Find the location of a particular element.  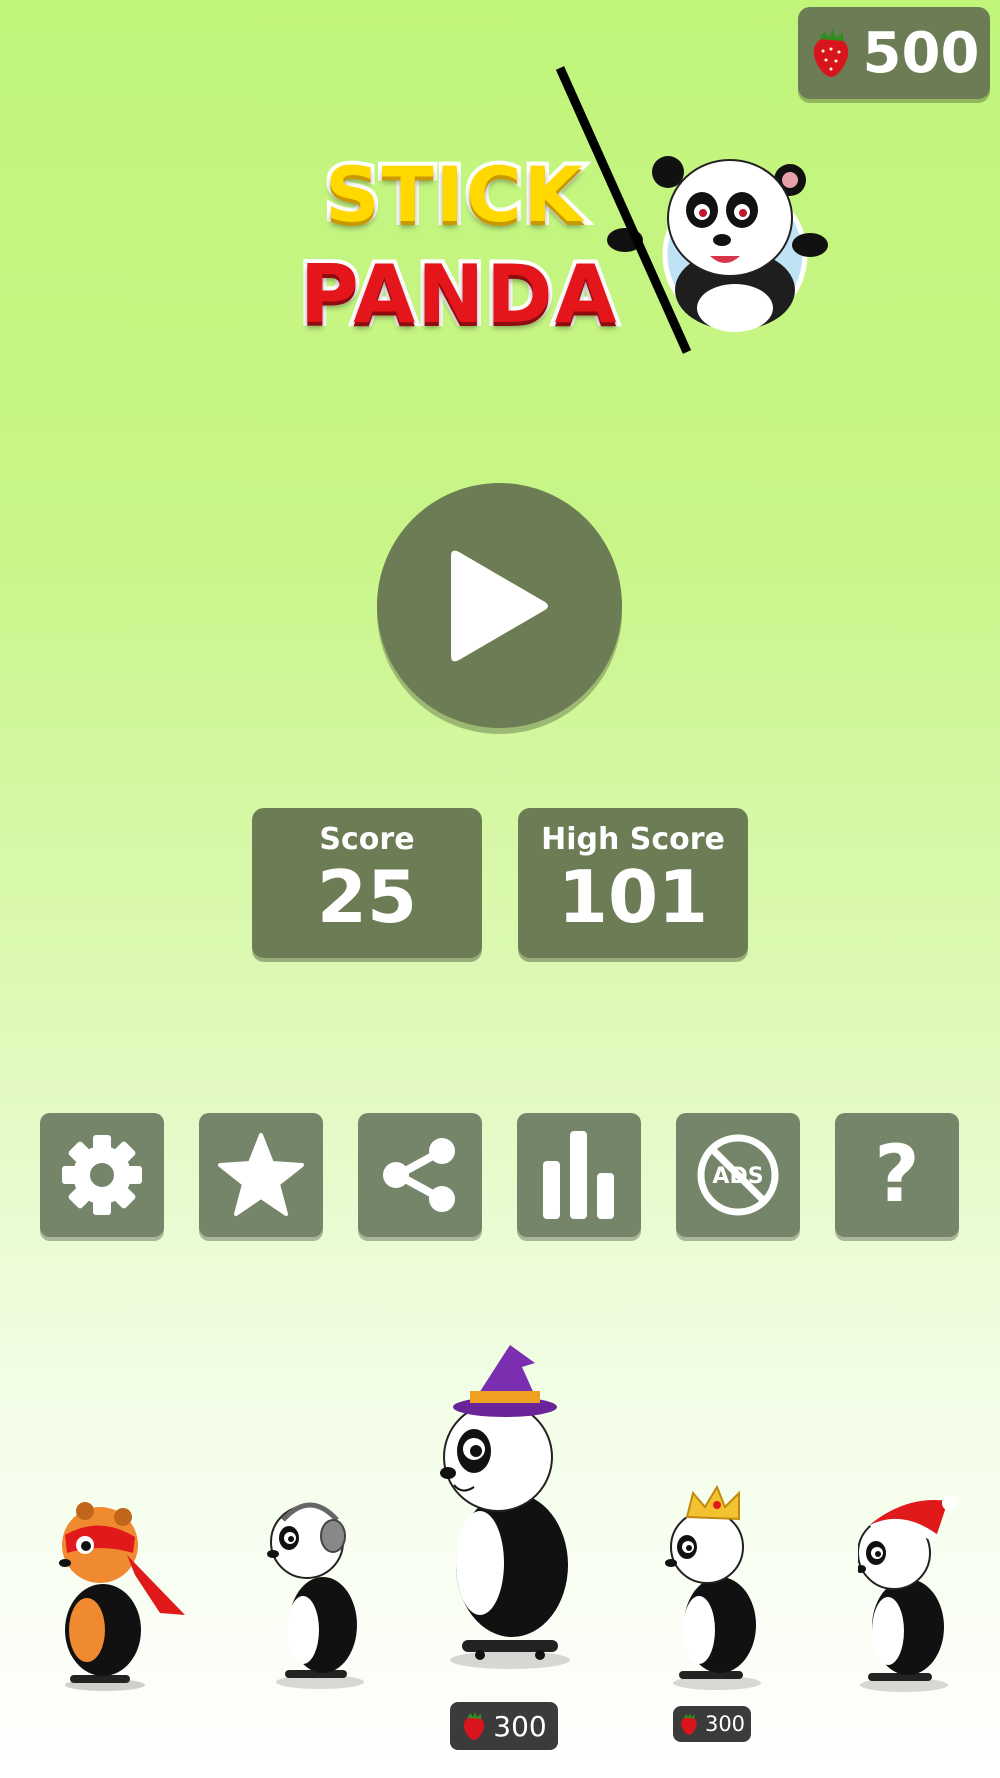

headphones-icon is located at coordinates (315, 1595).